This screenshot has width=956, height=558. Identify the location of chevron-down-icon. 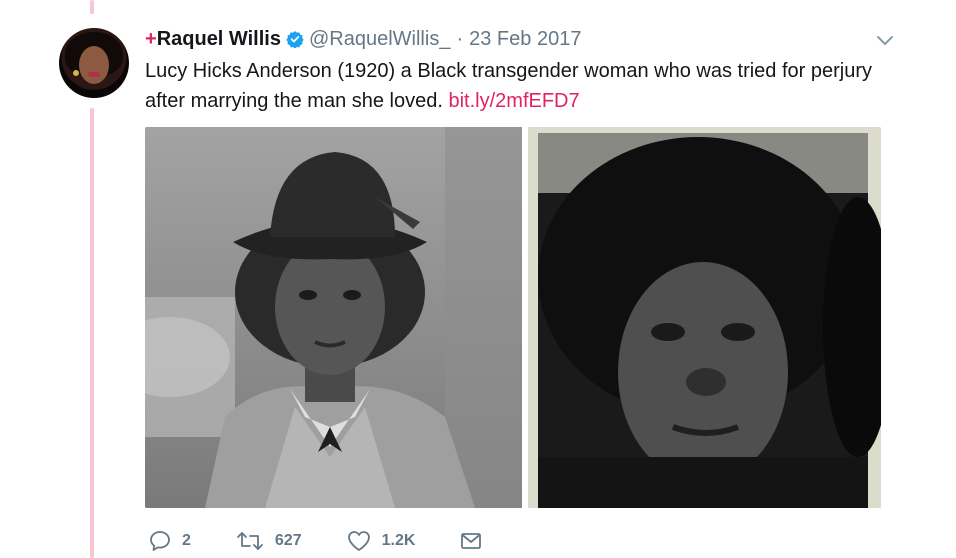
(885, 40).